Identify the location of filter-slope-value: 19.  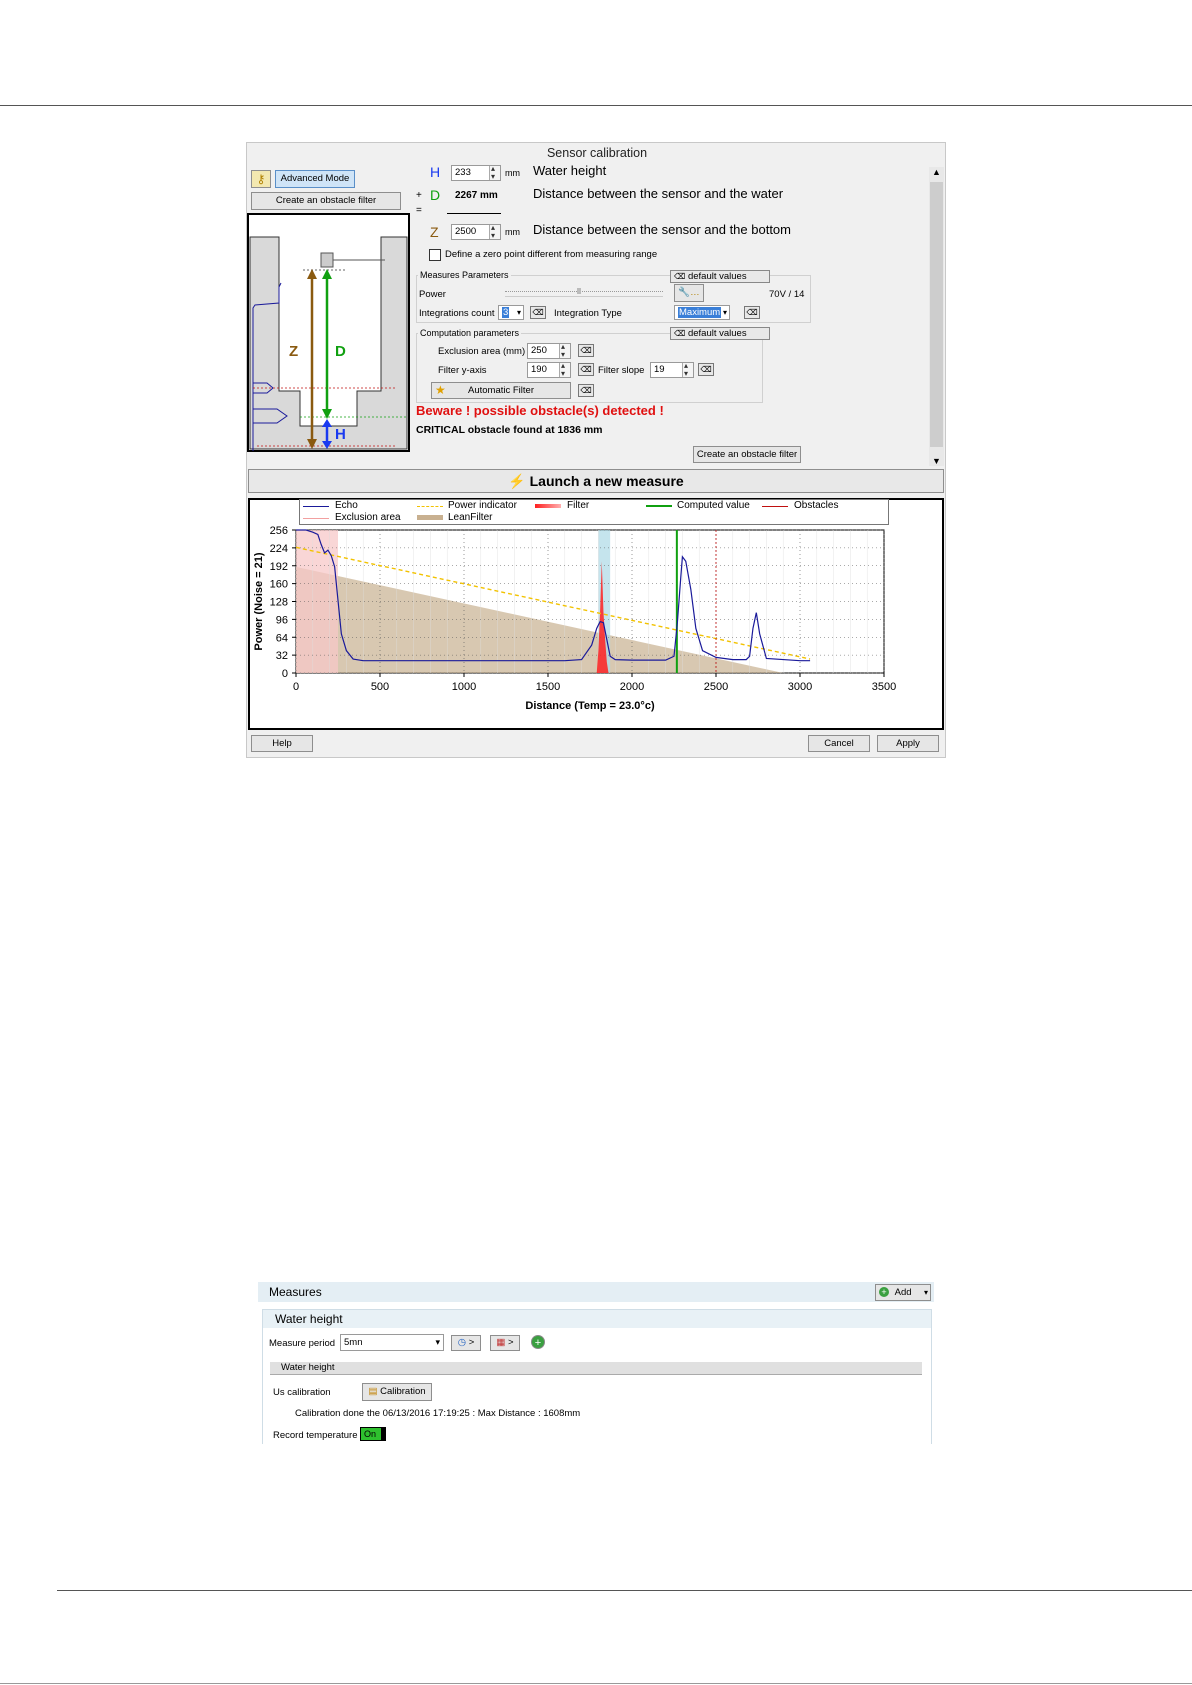
(659, 369).